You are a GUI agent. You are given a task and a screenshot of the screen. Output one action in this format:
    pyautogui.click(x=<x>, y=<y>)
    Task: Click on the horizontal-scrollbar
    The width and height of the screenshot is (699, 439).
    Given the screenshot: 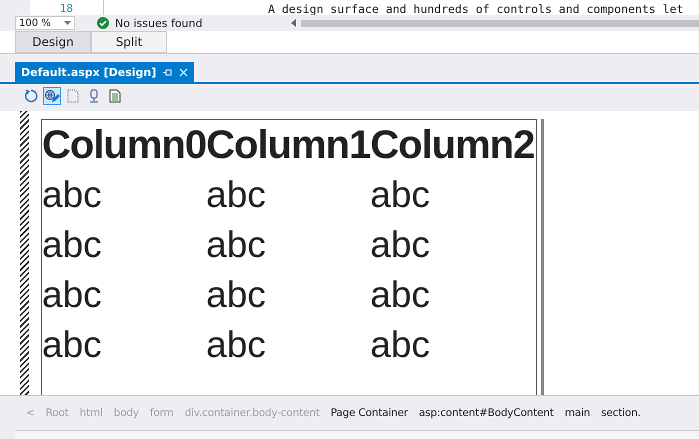 What is the action you would take?
    pyautogui.click(x=495, y=23)
    